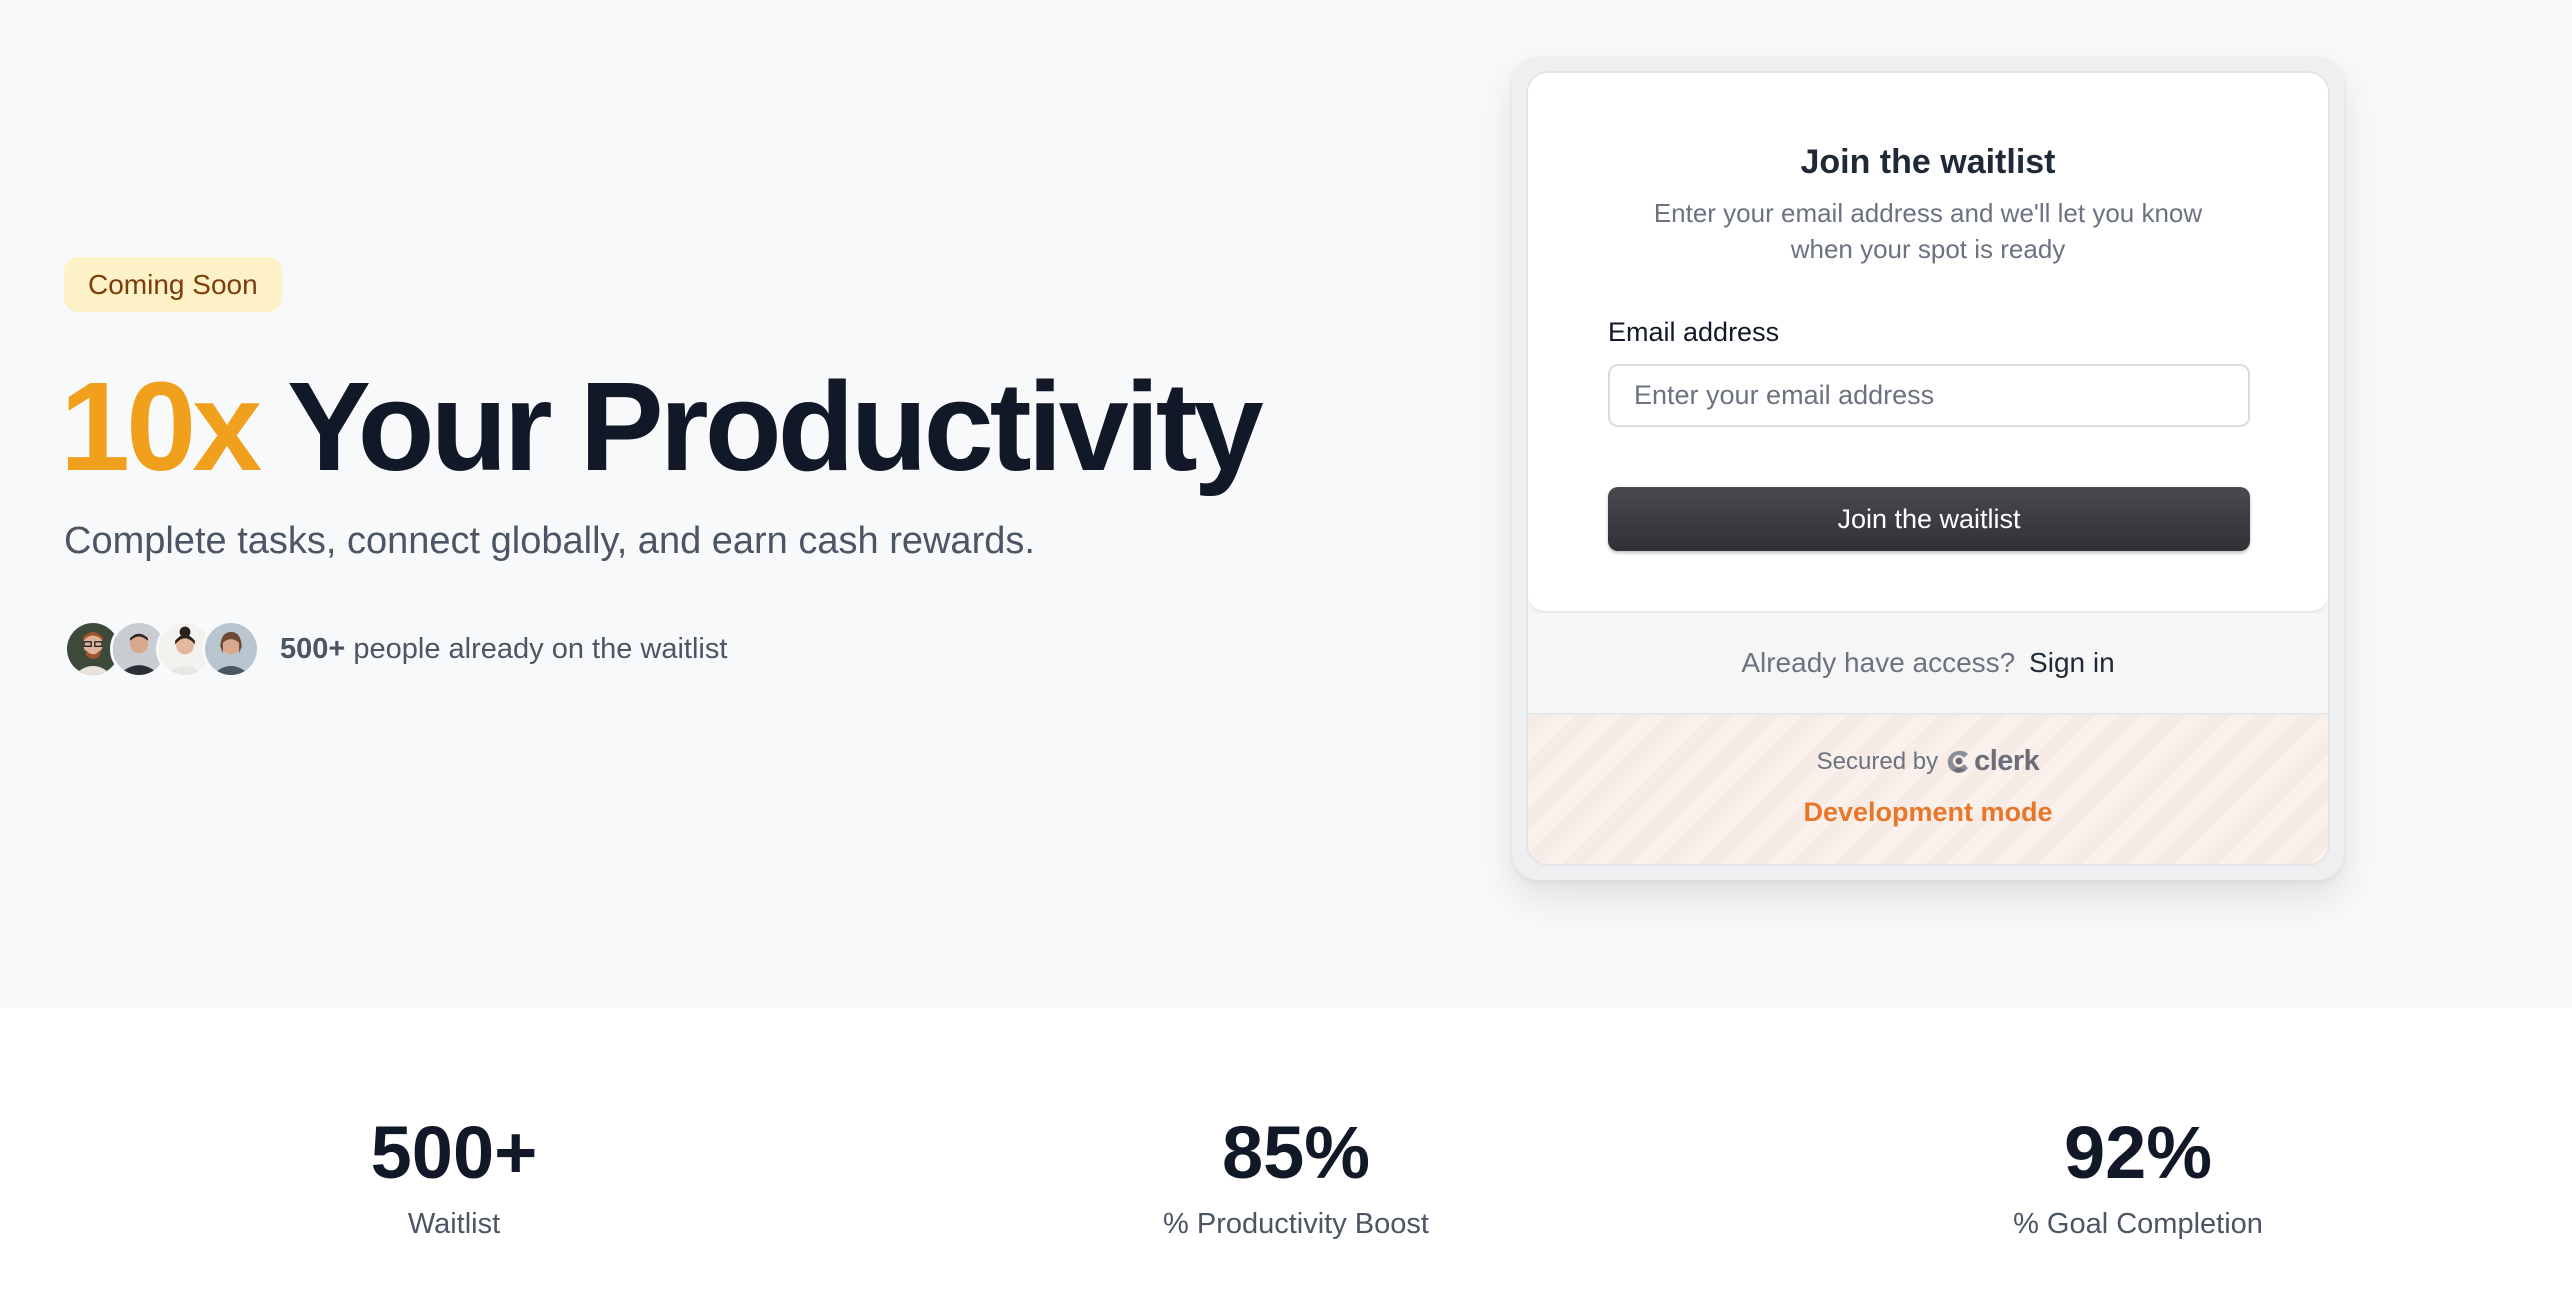  What do you see at coordinates (1958, 761) in the screenshot?
I see `clerk-icon` at bounding box center [1958, 761].